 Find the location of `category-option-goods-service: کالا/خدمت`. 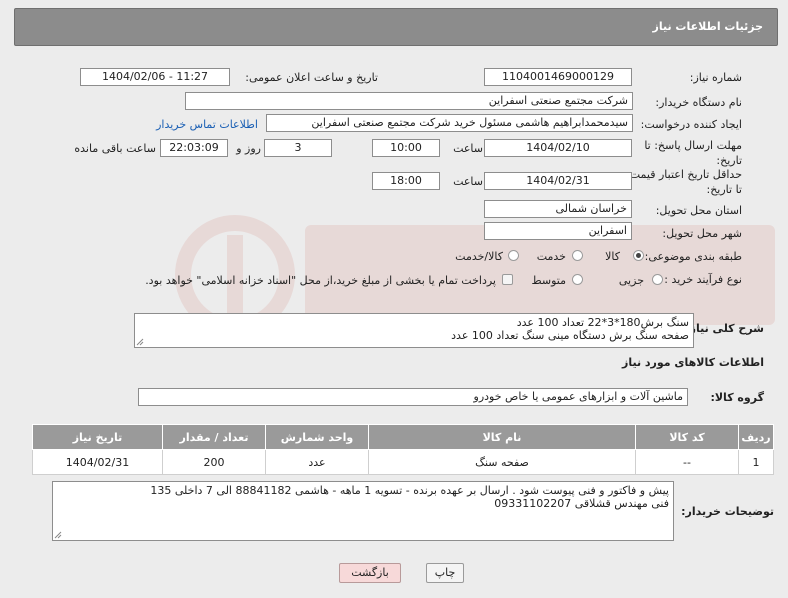

category-option-goods-service: کالا/خدمت is located at coordinates (479, 256).